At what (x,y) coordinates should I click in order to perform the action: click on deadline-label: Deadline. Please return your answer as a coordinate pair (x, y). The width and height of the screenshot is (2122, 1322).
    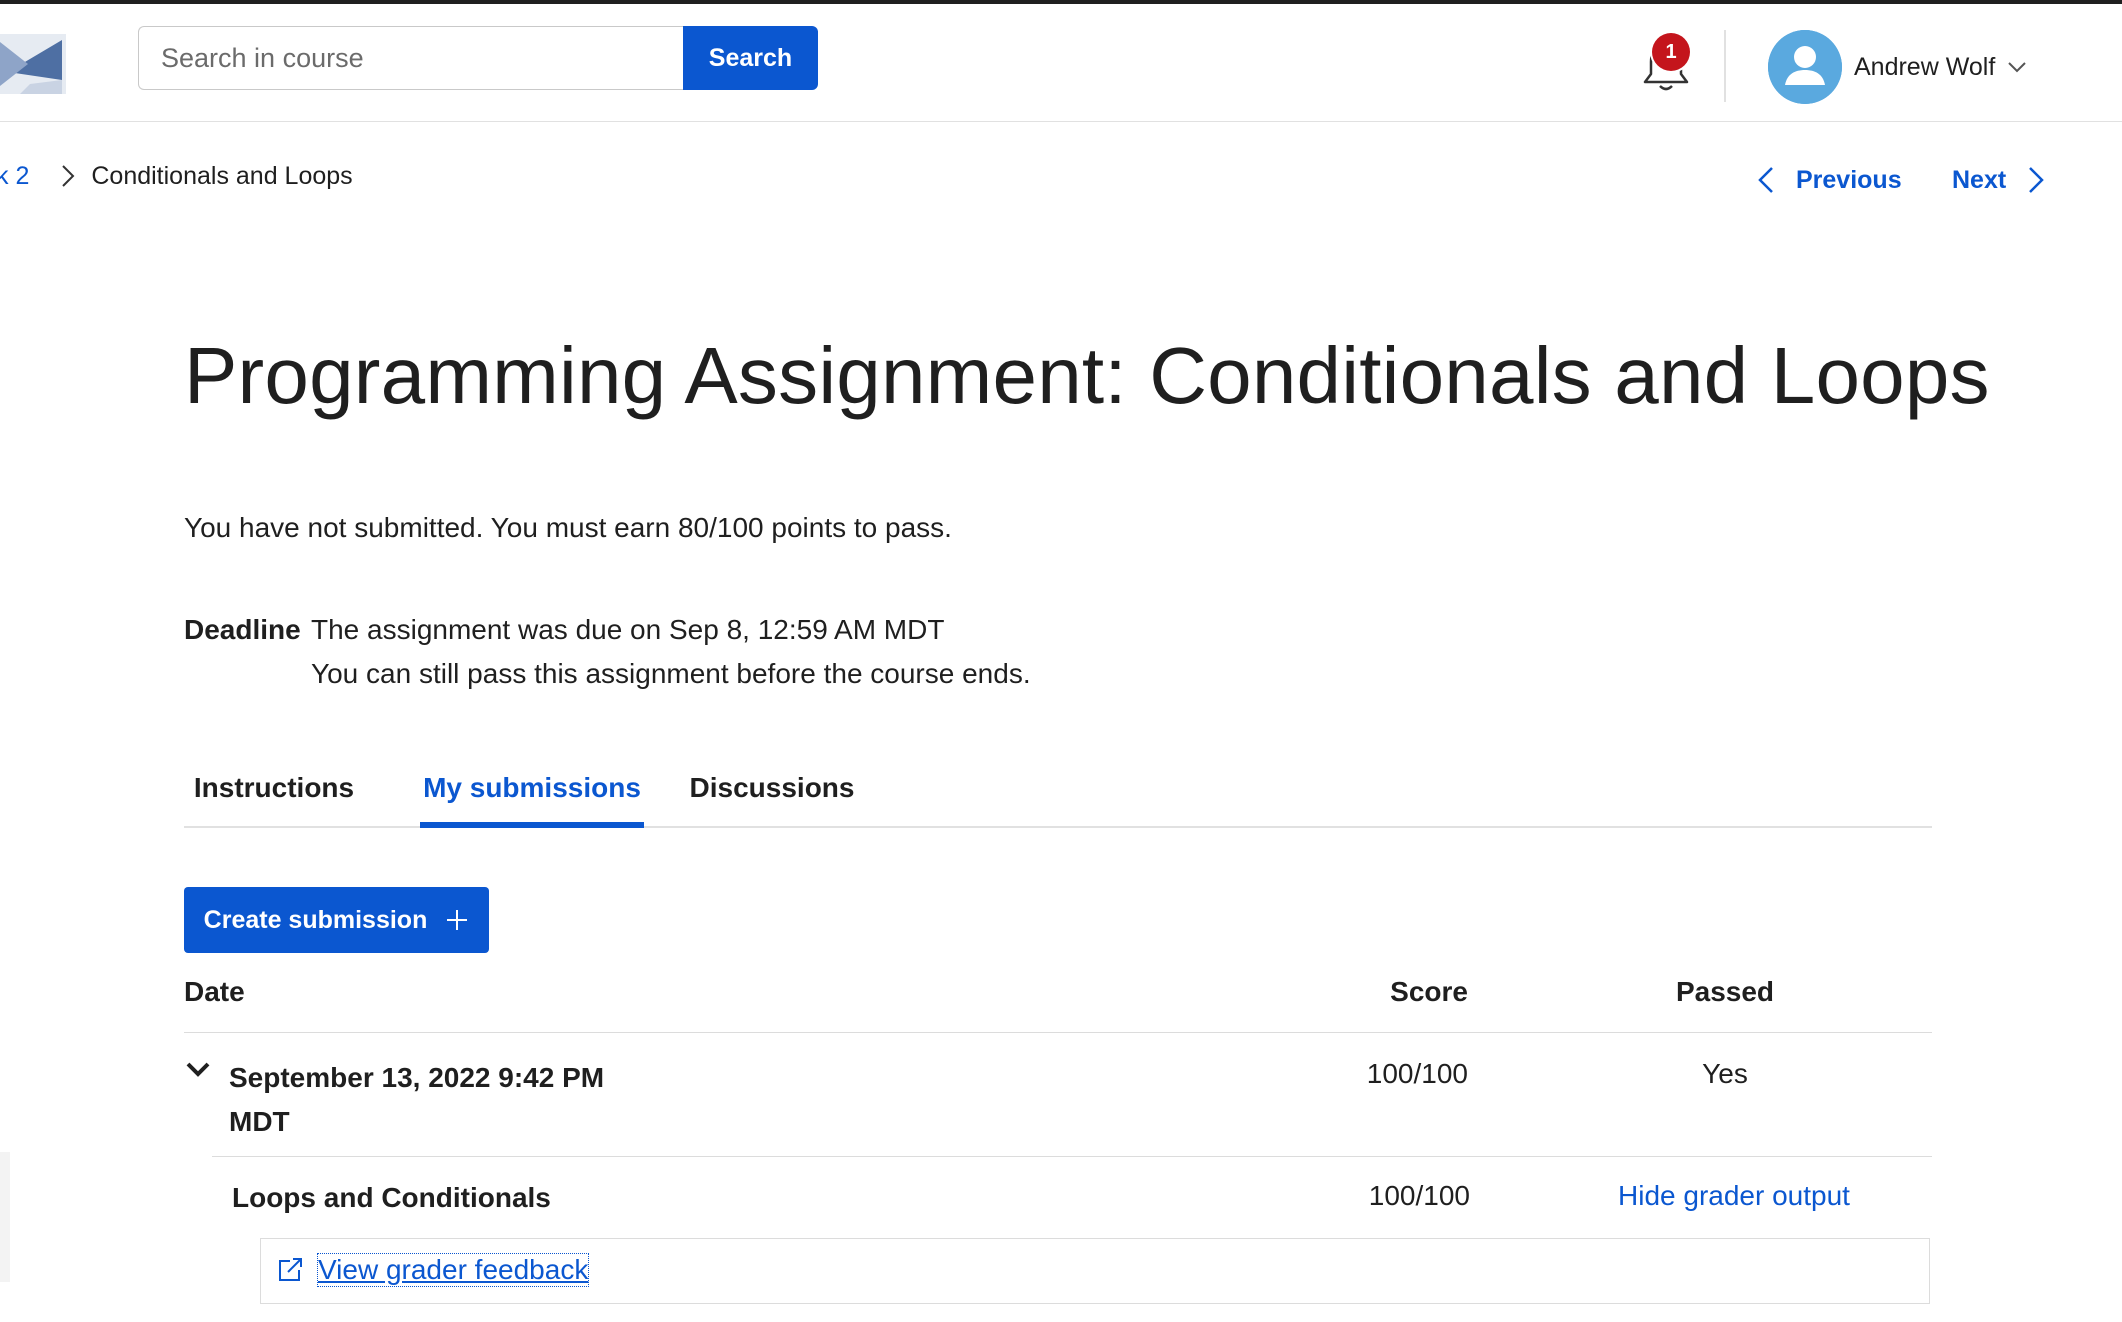
    Looking at the image, I should click on (242, 629).